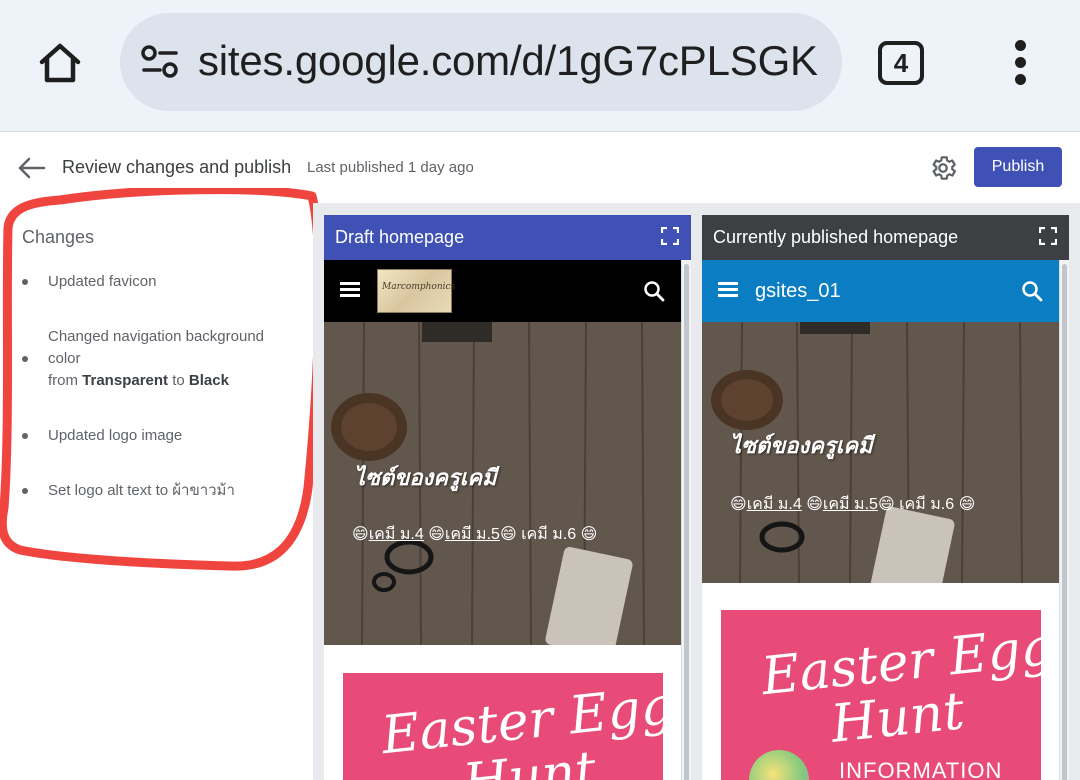 The height and width of the screenshot is (780, 1080). I want to click on more-options-icon, so click(1021, 63).